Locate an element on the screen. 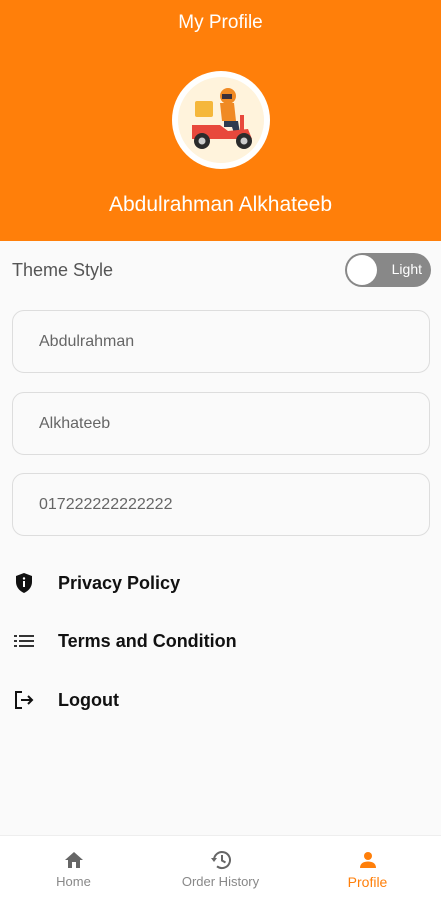  menu-label-logout: Logout is located at coordinates (88, 699).